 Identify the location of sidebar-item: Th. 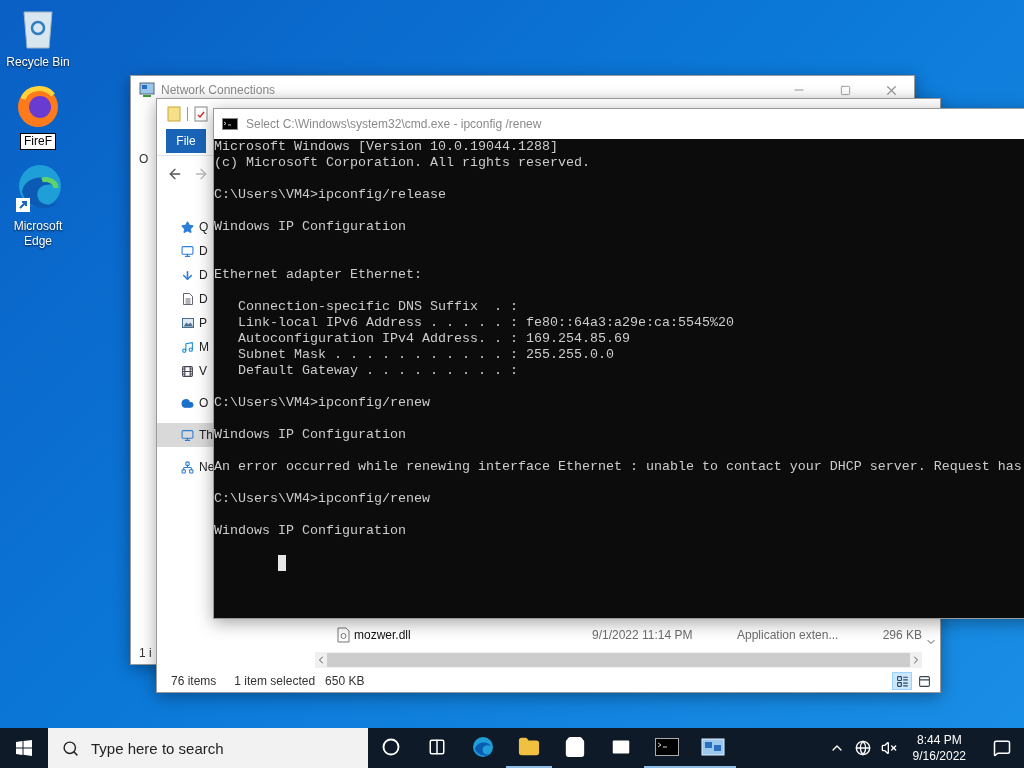
(185, 435).